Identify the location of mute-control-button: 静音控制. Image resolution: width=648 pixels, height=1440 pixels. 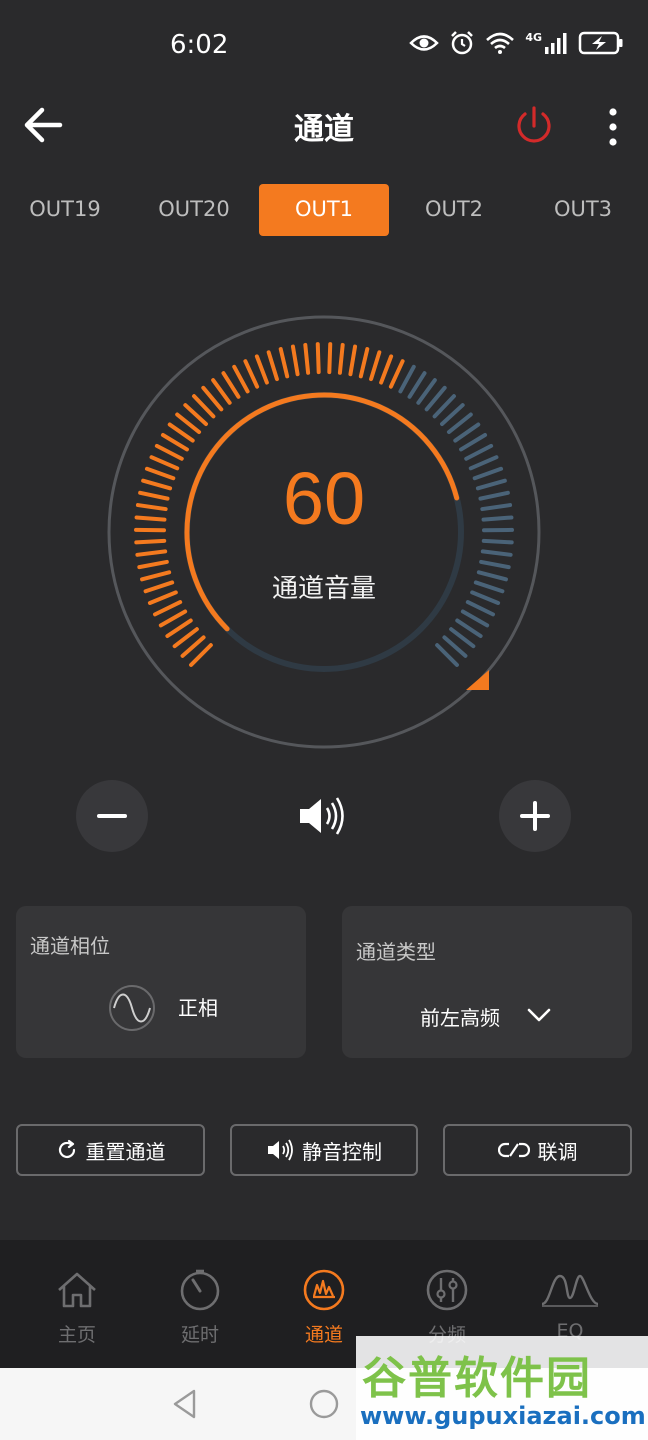
(324, 1150).